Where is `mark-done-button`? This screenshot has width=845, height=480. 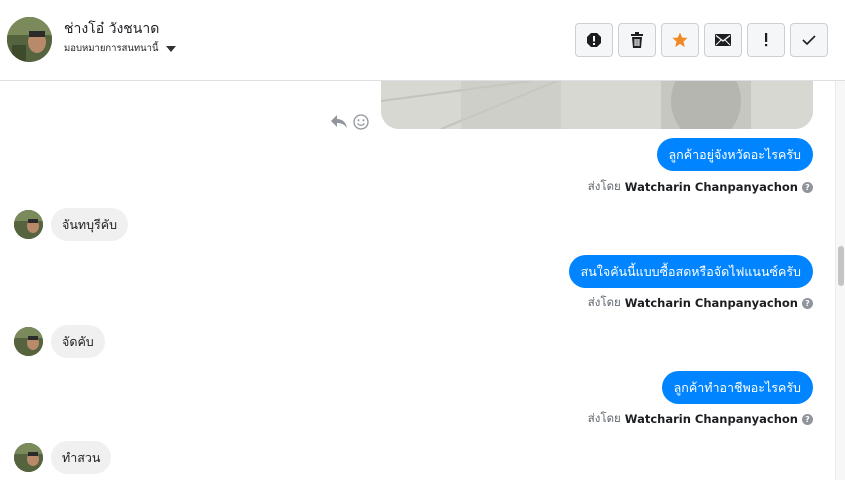
mark-done-button is located at coordinates (809, 40).